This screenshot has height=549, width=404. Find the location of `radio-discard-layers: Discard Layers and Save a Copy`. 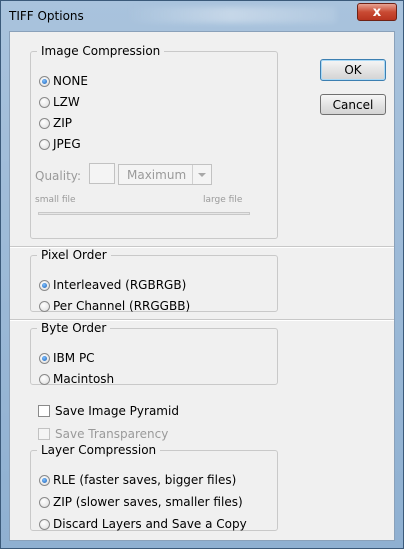

radio-discard-layers: Discard Layers and Save a Copy is located at coordinates (143, 524).